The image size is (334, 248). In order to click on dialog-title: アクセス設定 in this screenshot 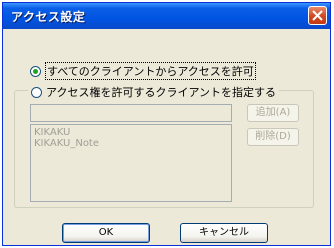, I will do `click(48, 17)`.